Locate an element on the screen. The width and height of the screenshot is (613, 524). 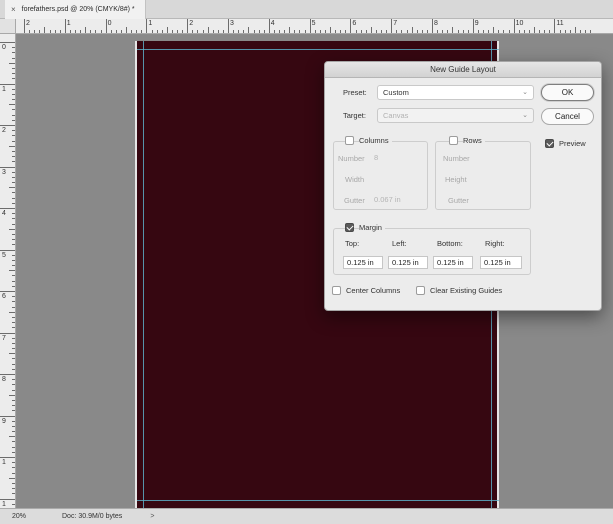
zoom-level: 20% is located at coordinates (20, 516).